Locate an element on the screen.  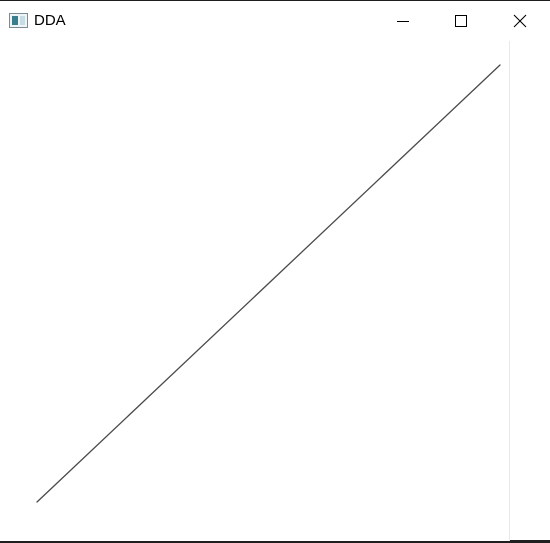
minimize-icon is located at coordinates (403, 21).